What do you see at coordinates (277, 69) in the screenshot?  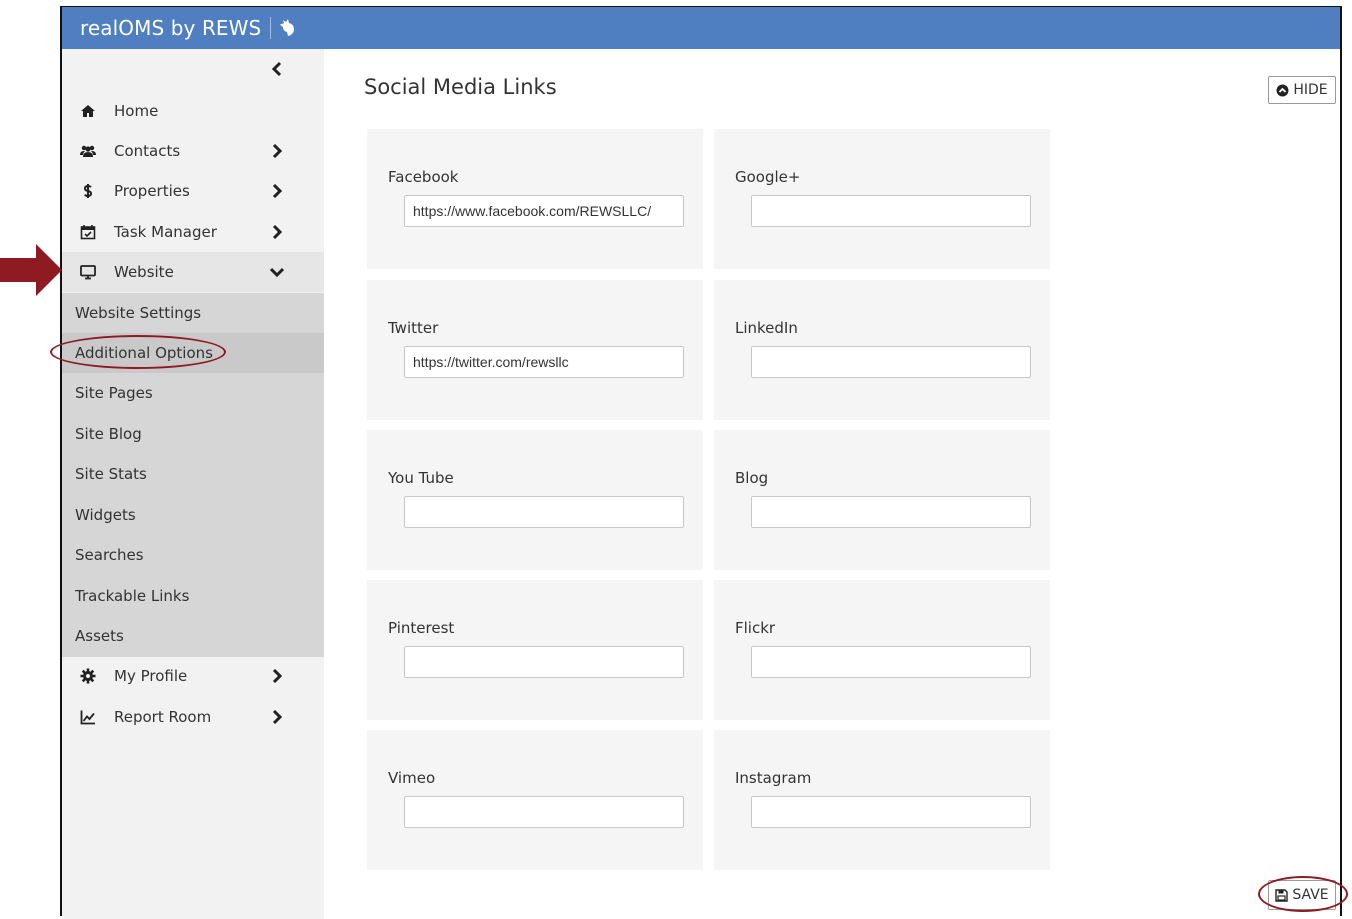 I see `collapse-sidebar-chevron-left-icon` at bounding box center [277, 69].